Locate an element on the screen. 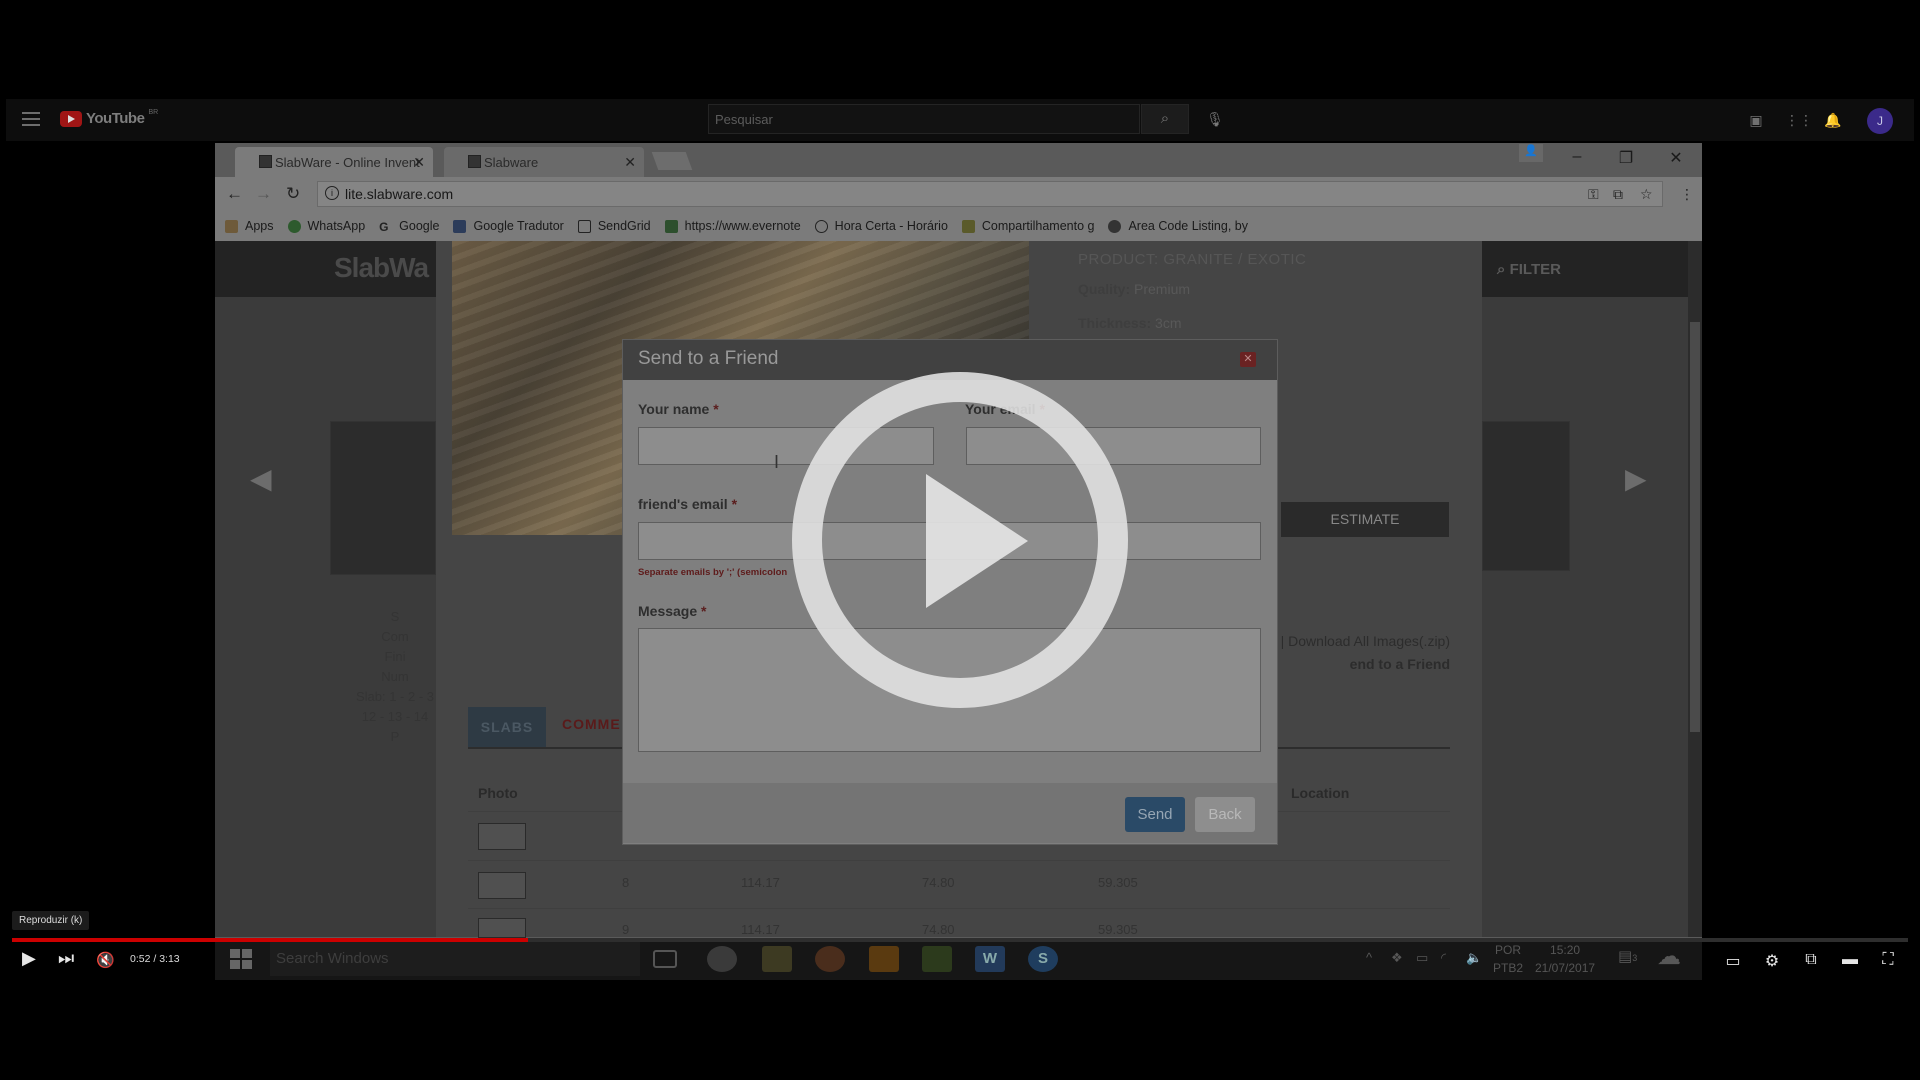 The width and height of the screenshot is (1920, 1080). download-all-images-link: | Download All Images(.zip) is located at coordinates (1360, 641).